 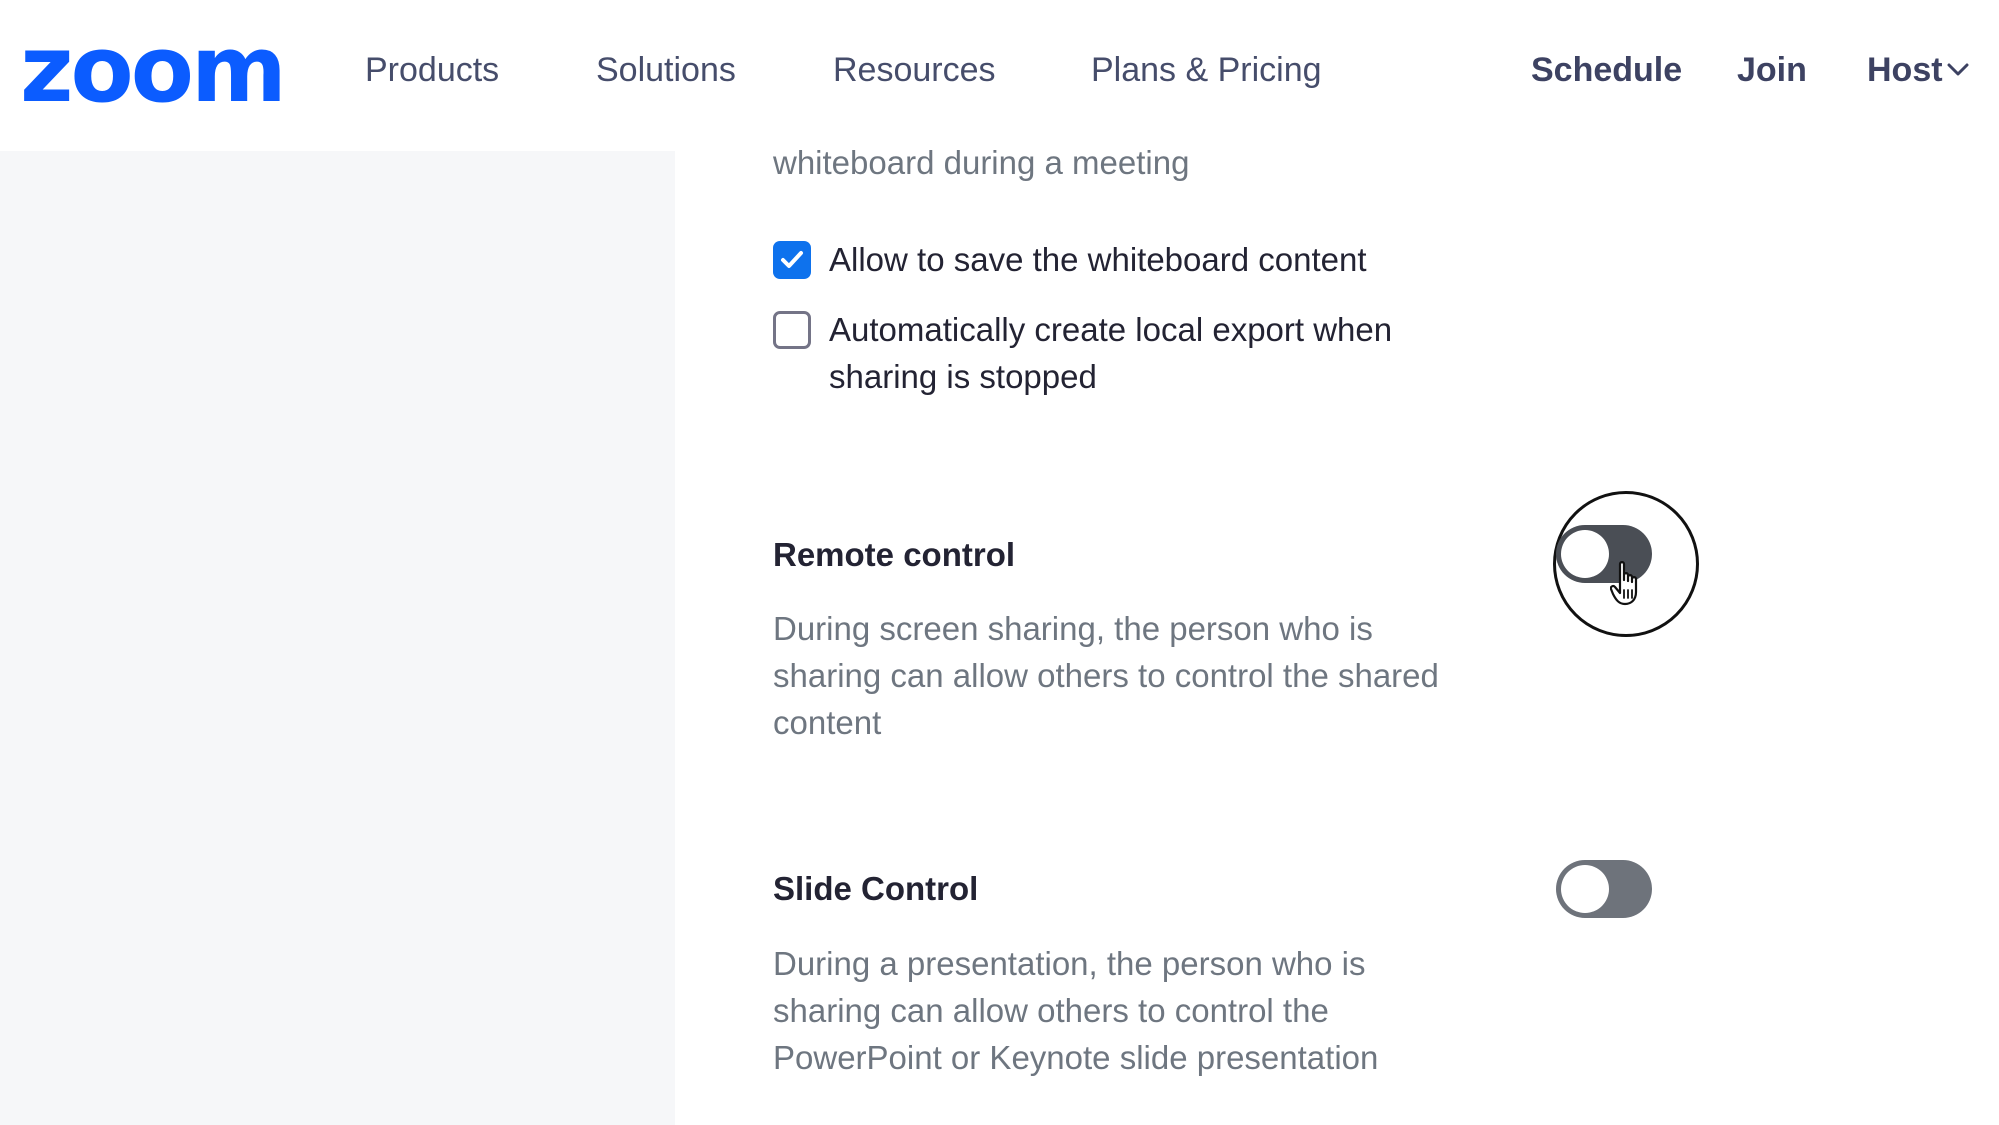 I want to click on remote-control-title: Remote control, so click(x=894, y=554).